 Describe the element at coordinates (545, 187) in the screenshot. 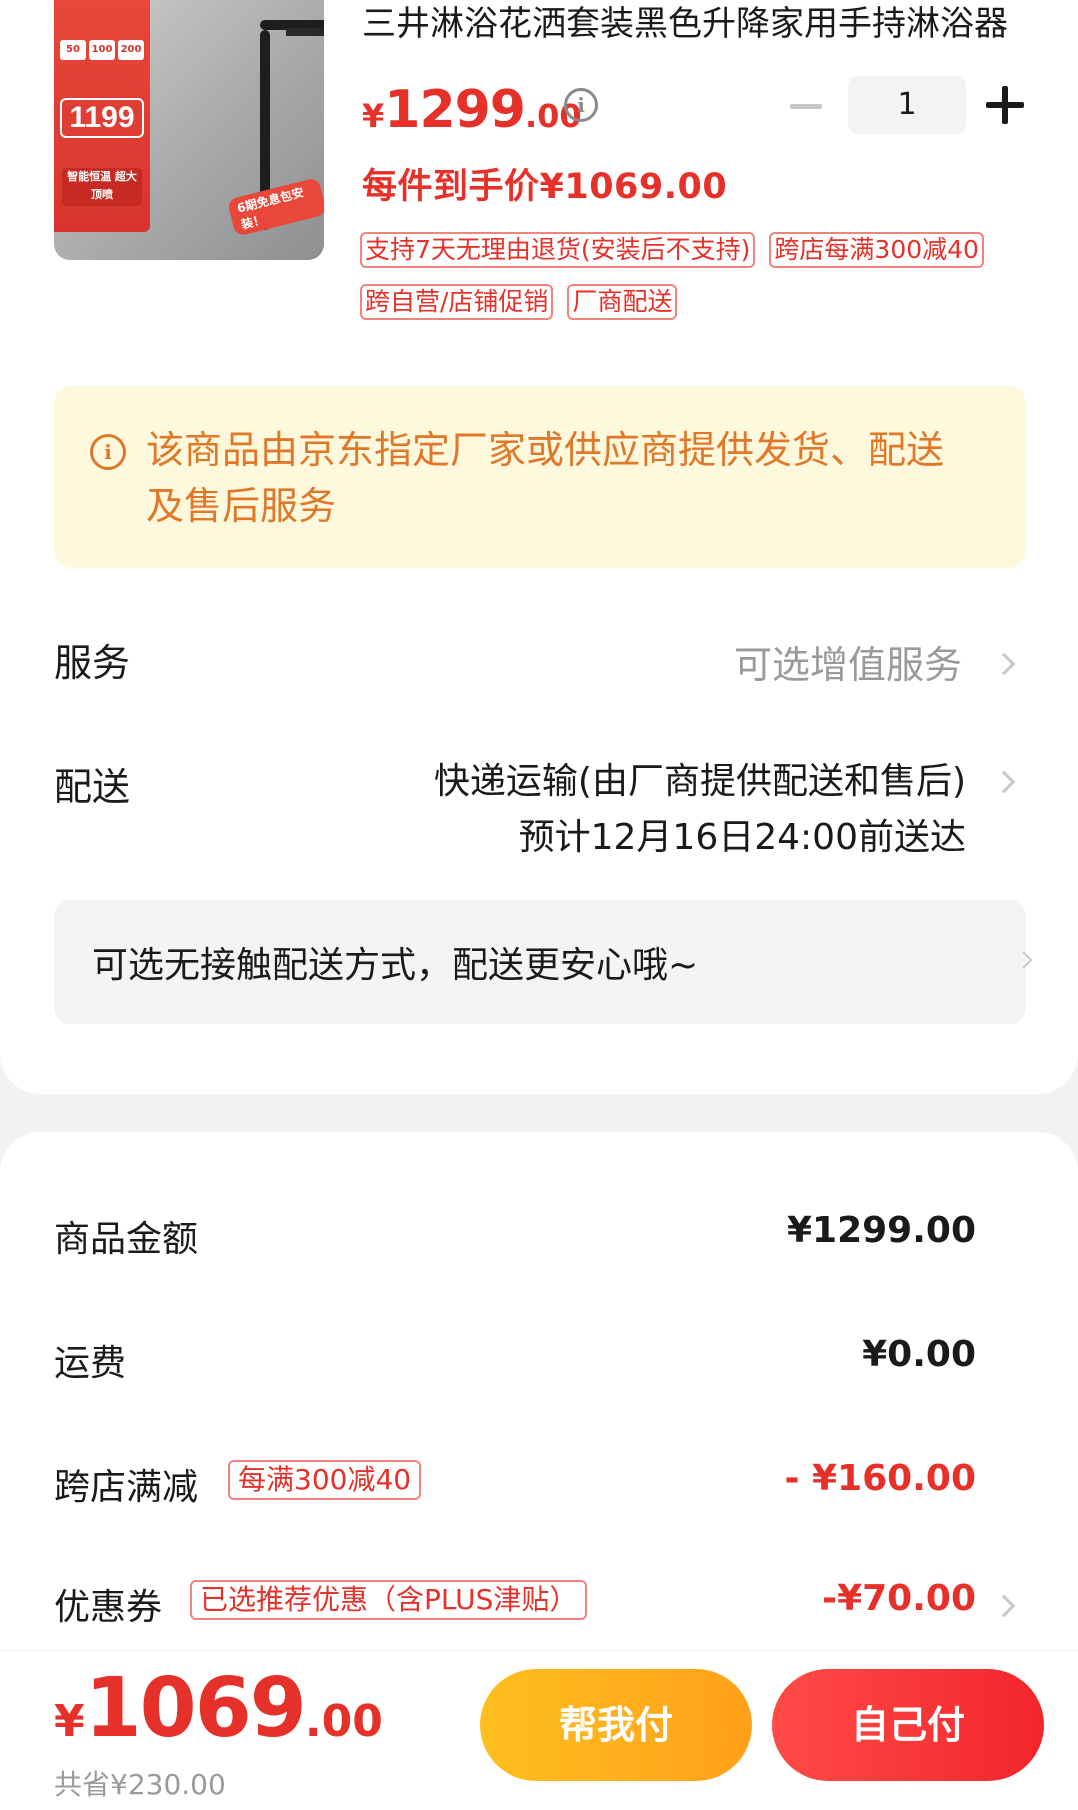

I see `final-price-per-item: 每件到手价¥1069.00` at that location.